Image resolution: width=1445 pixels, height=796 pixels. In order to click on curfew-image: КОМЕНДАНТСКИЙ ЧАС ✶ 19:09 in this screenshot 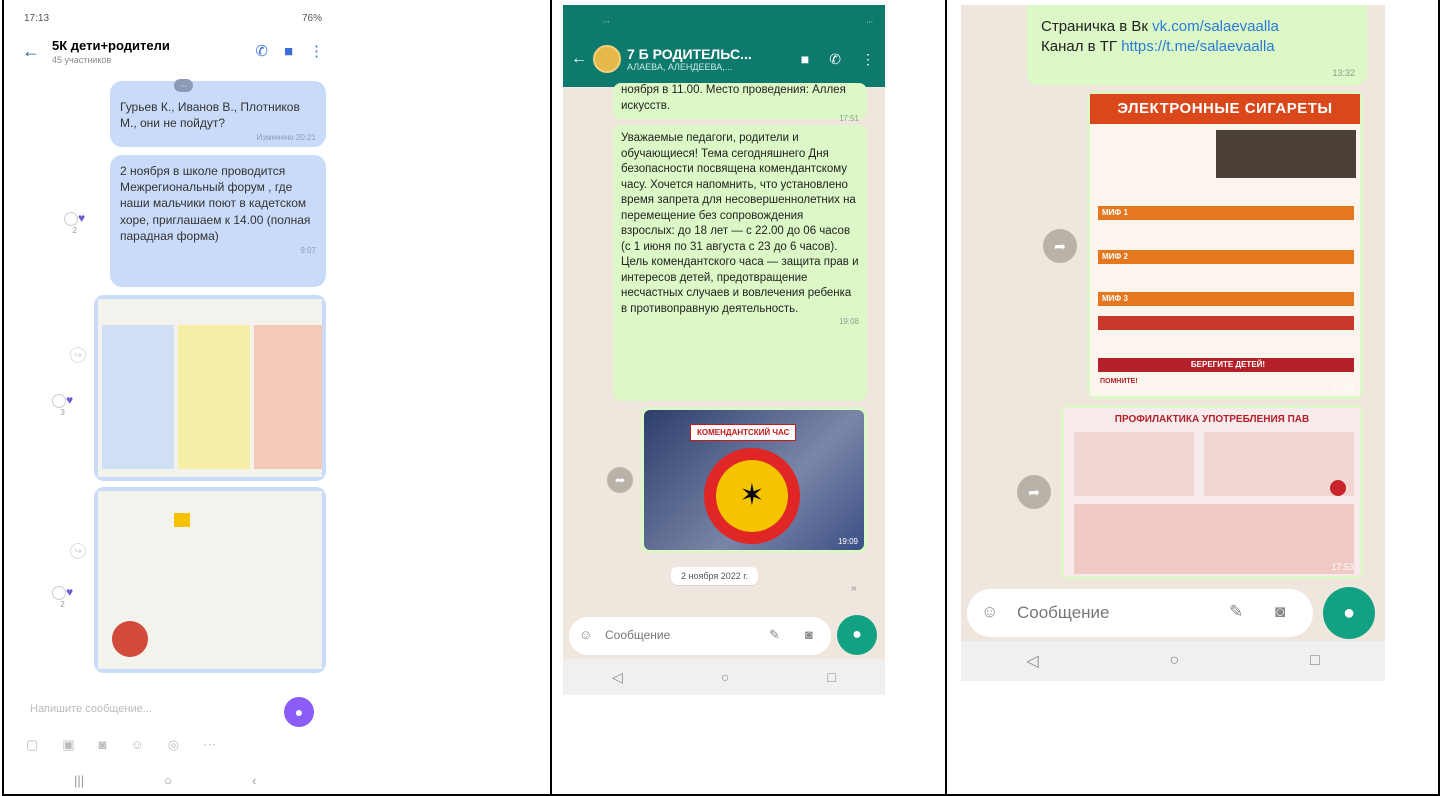, I will do `click(754, 480)`.